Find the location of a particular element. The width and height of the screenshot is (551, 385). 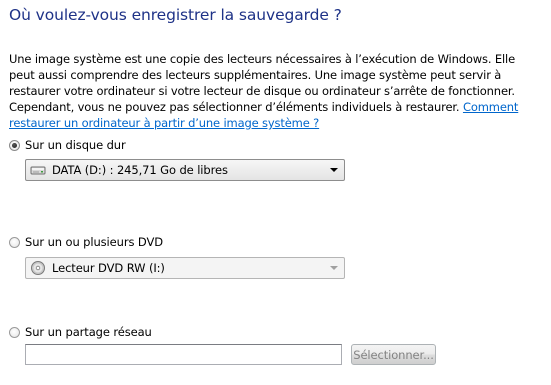

hard-disk-dropdown: DATA (D:) : 245,71 Go de libres is located at coordinates (185, 170).